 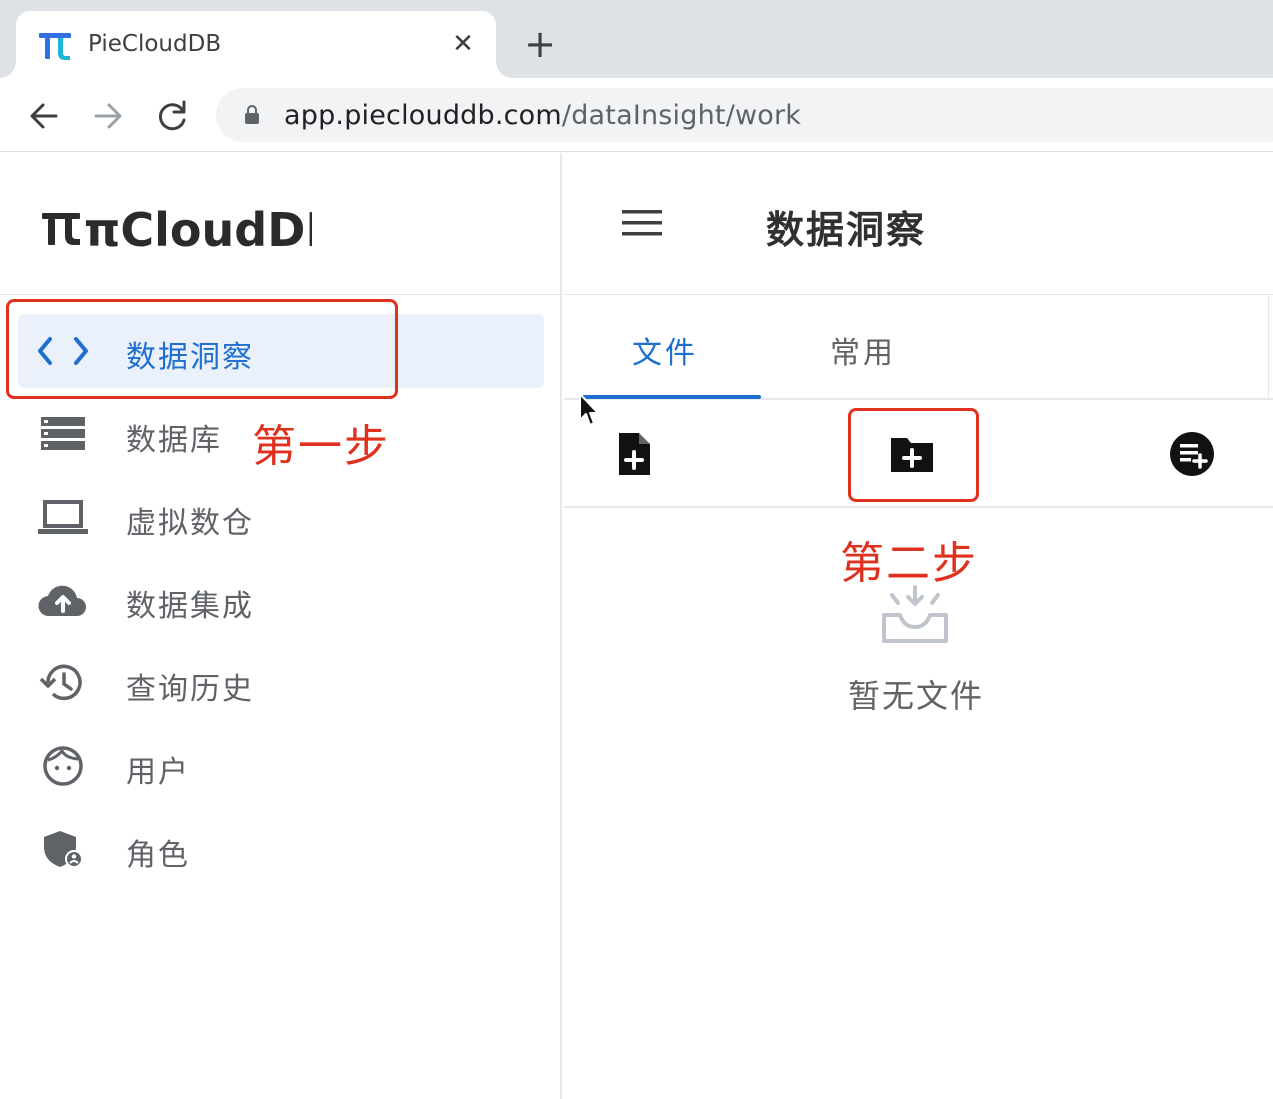 What do you see at coordinates (636, 39) in the screenshot?
I see `browser-tabstrip: PieCloudDB ✕ +` at bounding box center [636, 39].